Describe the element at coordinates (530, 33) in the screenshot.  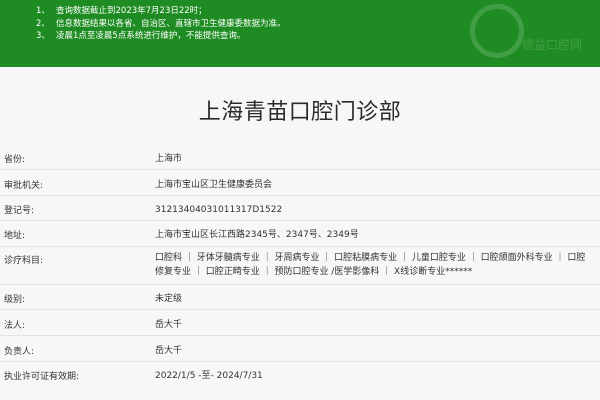
I see `watermark-logo: 德益口腔网` at that location.